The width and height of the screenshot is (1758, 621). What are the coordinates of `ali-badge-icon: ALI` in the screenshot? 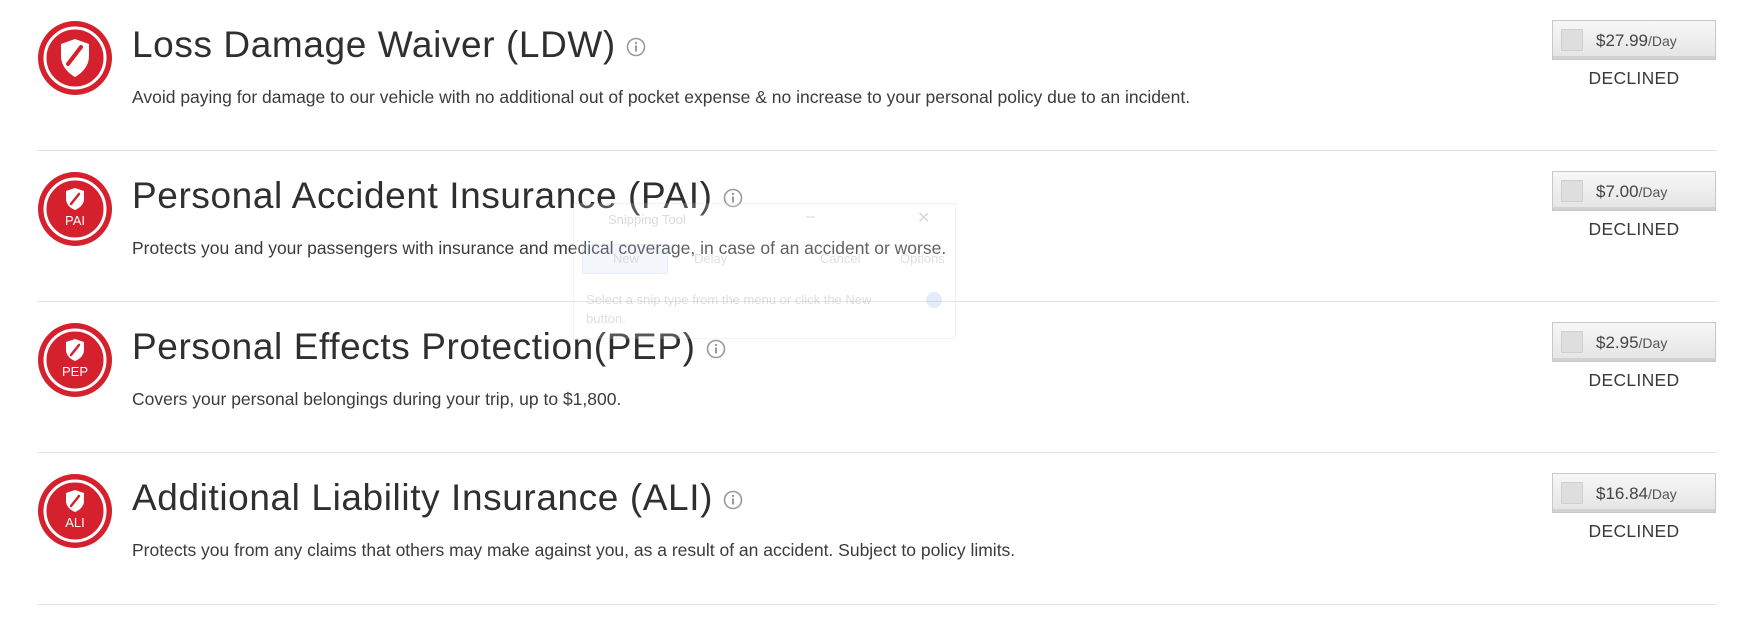 It's located at (75, 511).